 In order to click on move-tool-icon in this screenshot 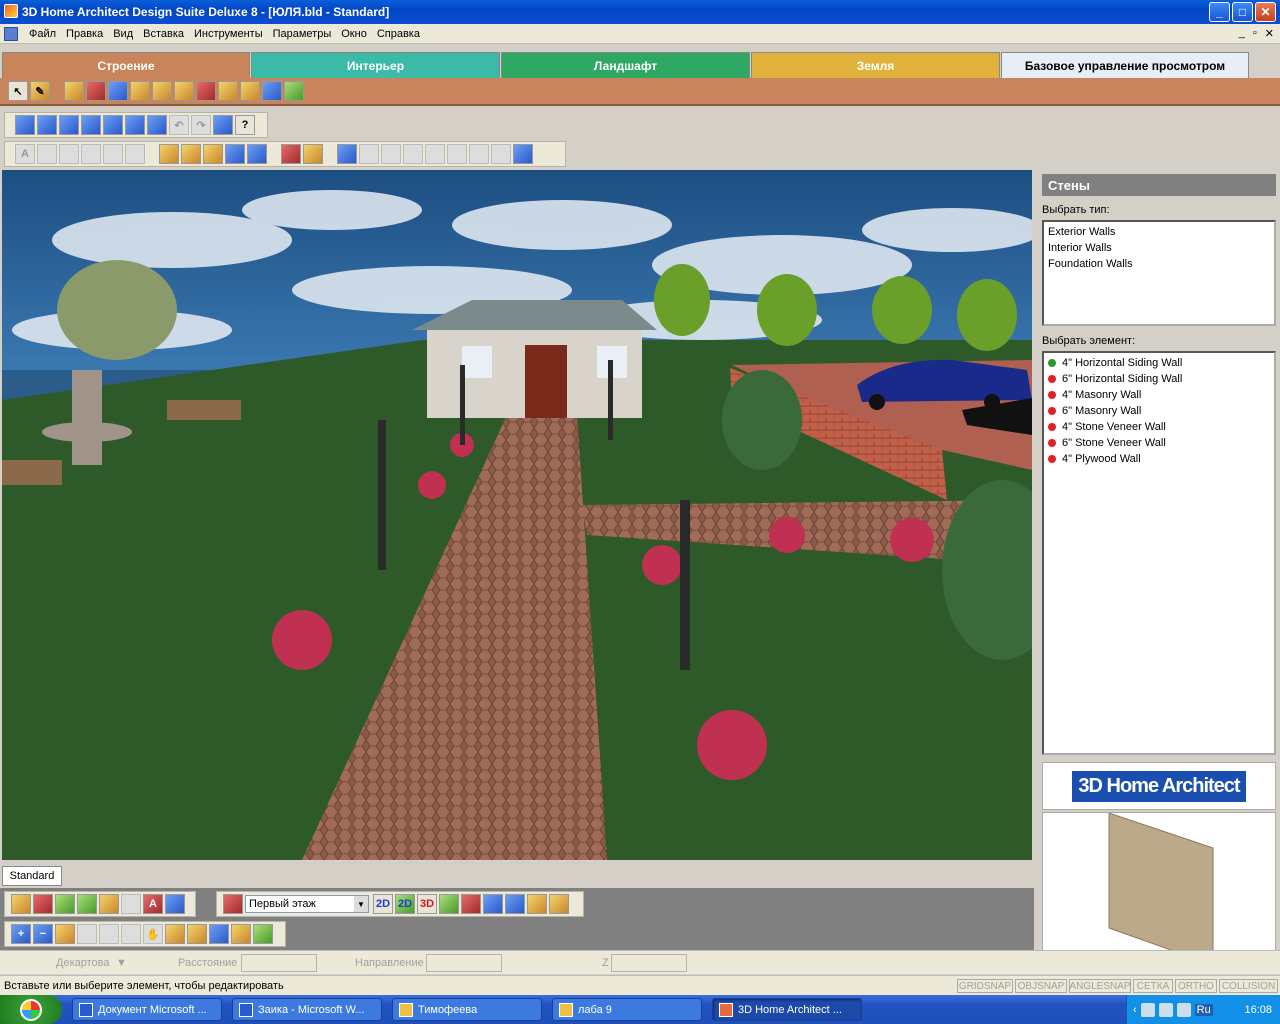, I will do `click(69, 154)`.